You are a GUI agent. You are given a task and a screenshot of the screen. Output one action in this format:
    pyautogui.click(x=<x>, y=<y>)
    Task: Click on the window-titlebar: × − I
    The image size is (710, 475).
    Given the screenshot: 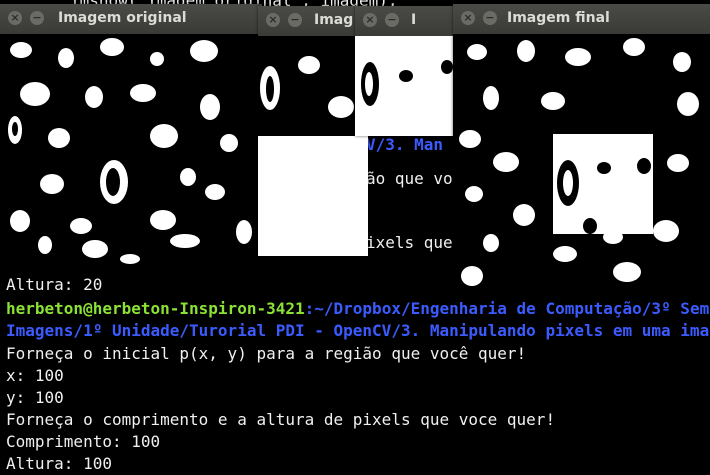 What is the action you would take?
    pyautogui.click(x=405, y=21)
    